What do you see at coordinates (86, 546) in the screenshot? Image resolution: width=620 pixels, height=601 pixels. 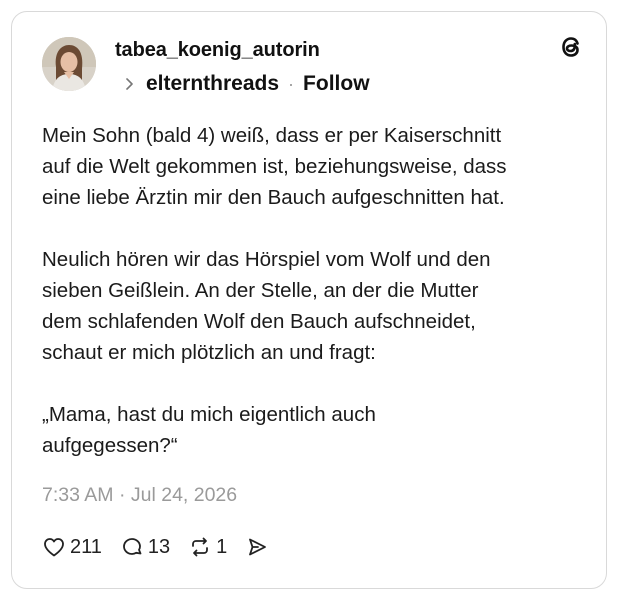 I see `like-count: 211` at bounding box center [86, 546].